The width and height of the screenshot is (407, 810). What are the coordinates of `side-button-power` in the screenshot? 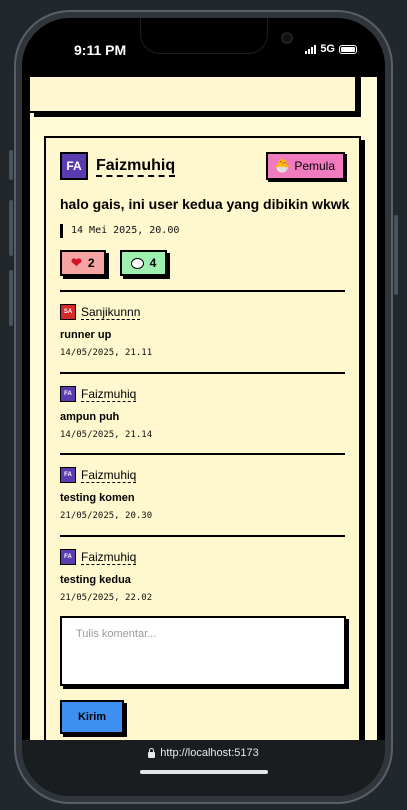 It's located at (396, 255).